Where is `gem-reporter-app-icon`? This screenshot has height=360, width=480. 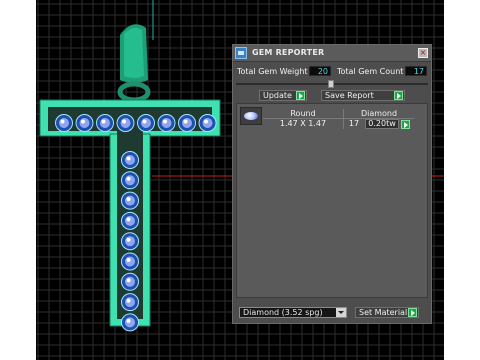 gem-reporter-app-icon is located at coordinates (241, 53).